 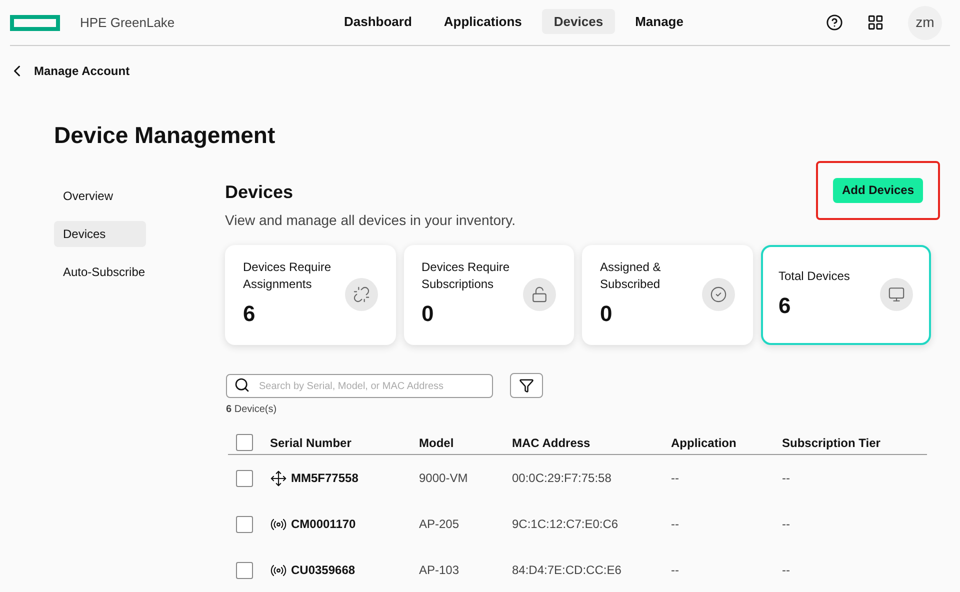 What do you see at coordinates (370, 220) in the screenshot?
I see `section-subtitle: View and manage all devices in your inventory.` at bounding box center [370, 220].